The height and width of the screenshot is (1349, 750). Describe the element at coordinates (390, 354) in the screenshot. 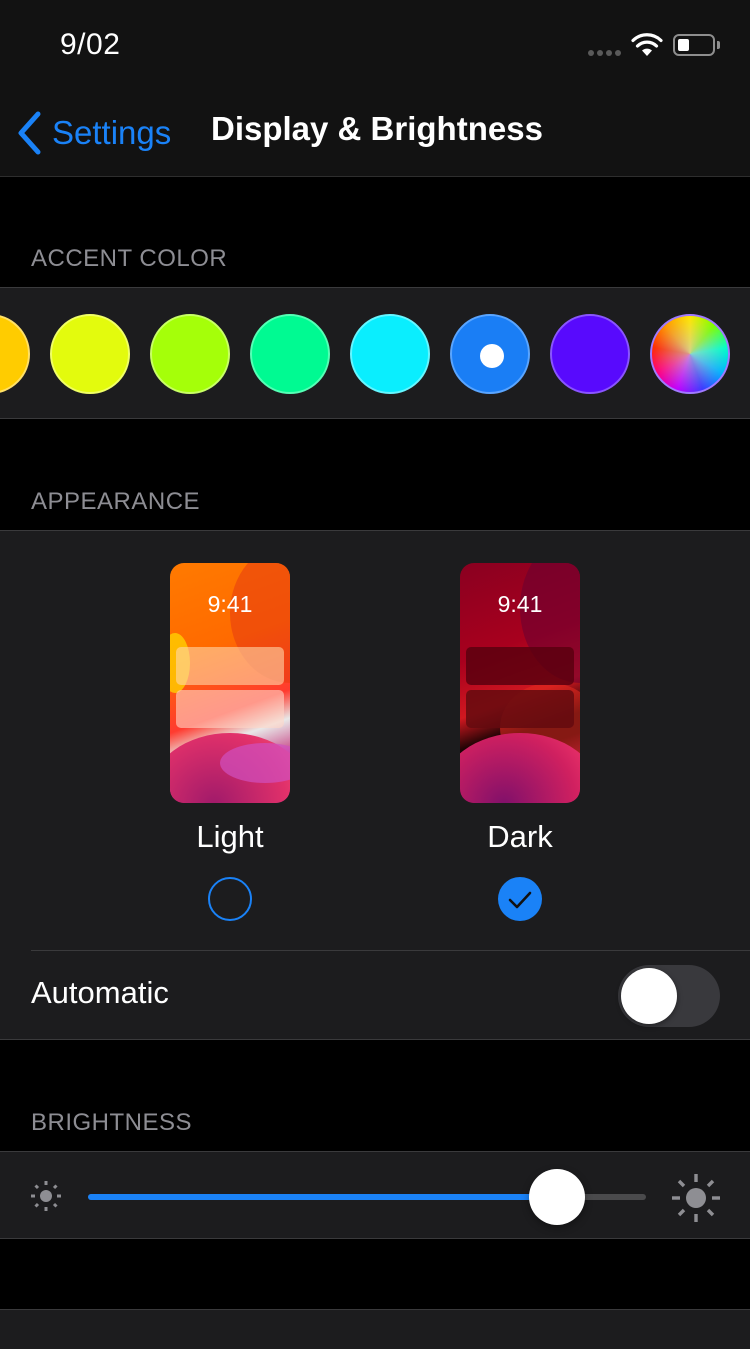

I see `accent-swatch-cyan` at that location.